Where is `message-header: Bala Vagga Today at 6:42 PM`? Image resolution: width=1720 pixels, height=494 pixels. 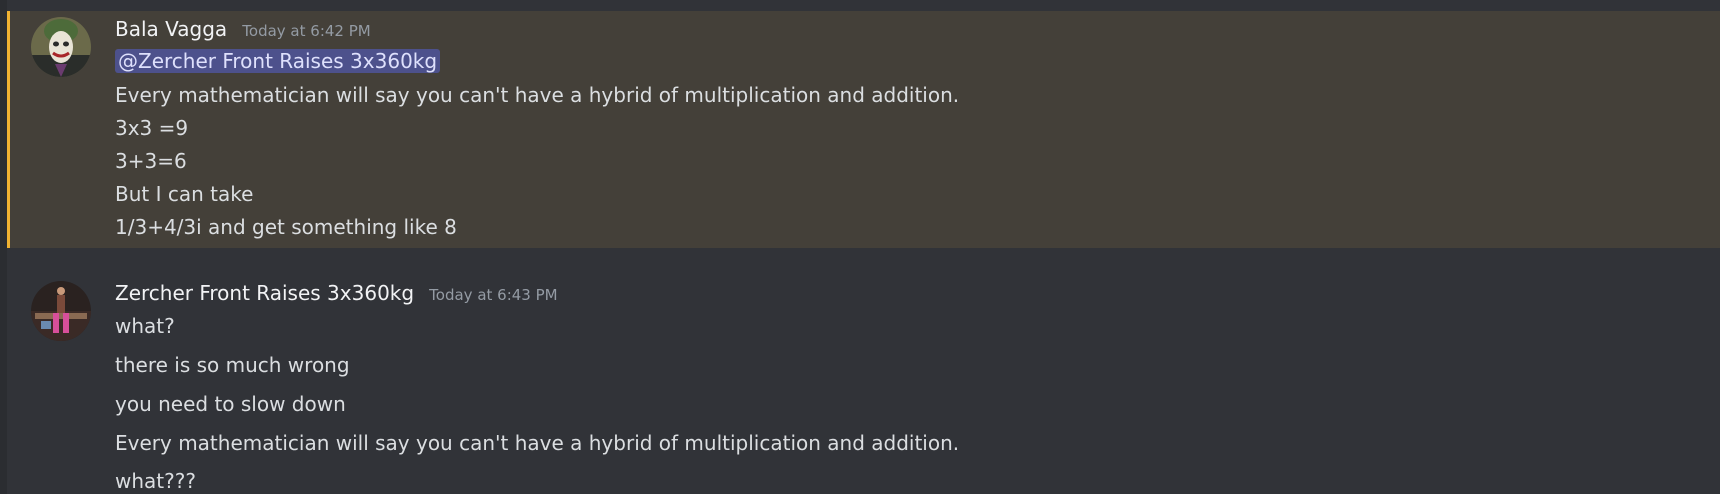 message-header: Bala Vagga Today at 6:42 PM is located at coordinates (243, 29).